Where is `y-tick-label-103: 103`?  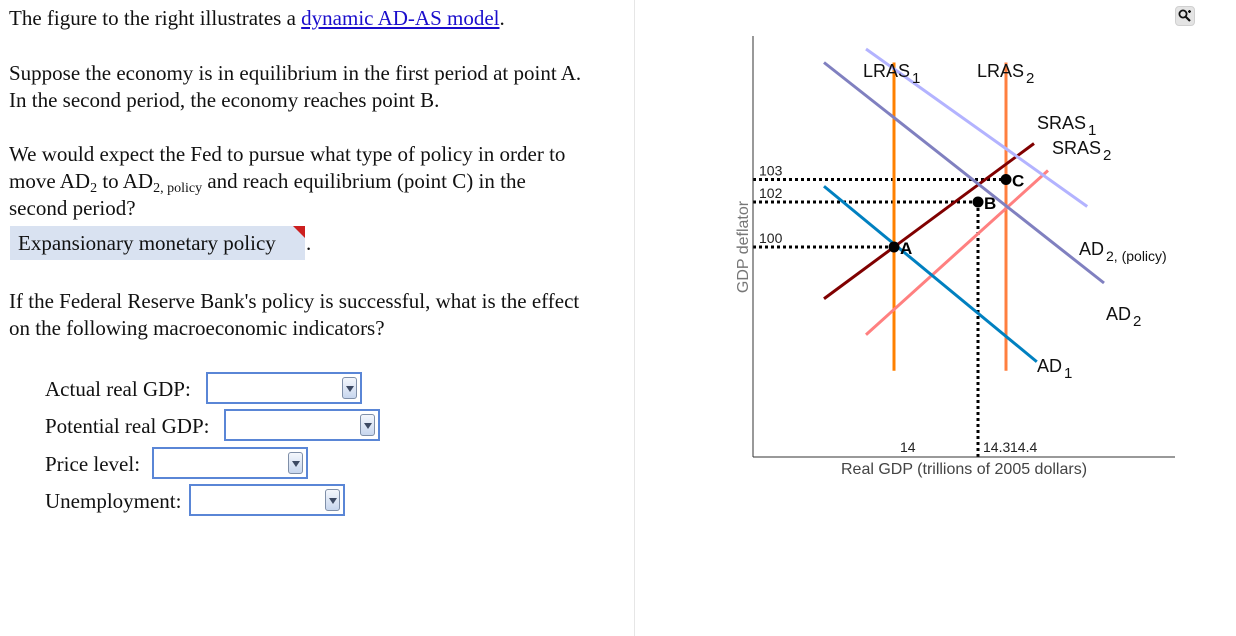 y-tick-label-103: 103 is located at coordinates (771, 171).